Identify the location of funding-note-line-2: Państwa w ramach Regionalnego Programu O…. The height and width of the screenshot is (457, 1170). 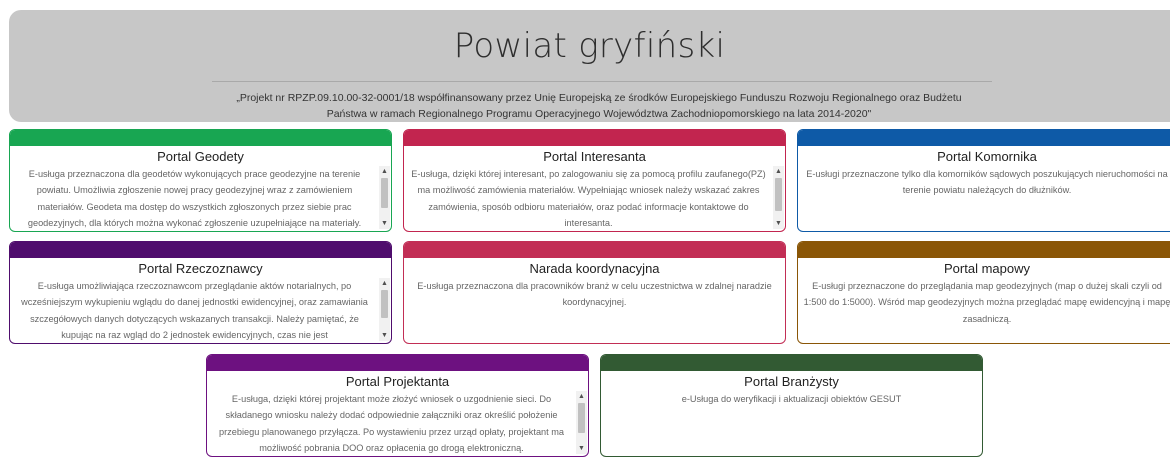
(599, 114).